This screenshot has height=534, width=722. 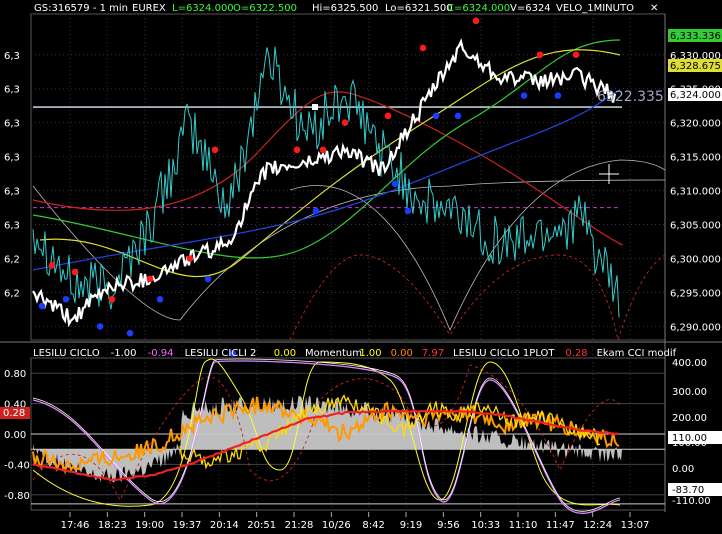 What do you see at coordinates (12, 260) in the screenshot?
I see `price-left-tick-6: 6,2` at bounding box center [12, 260].